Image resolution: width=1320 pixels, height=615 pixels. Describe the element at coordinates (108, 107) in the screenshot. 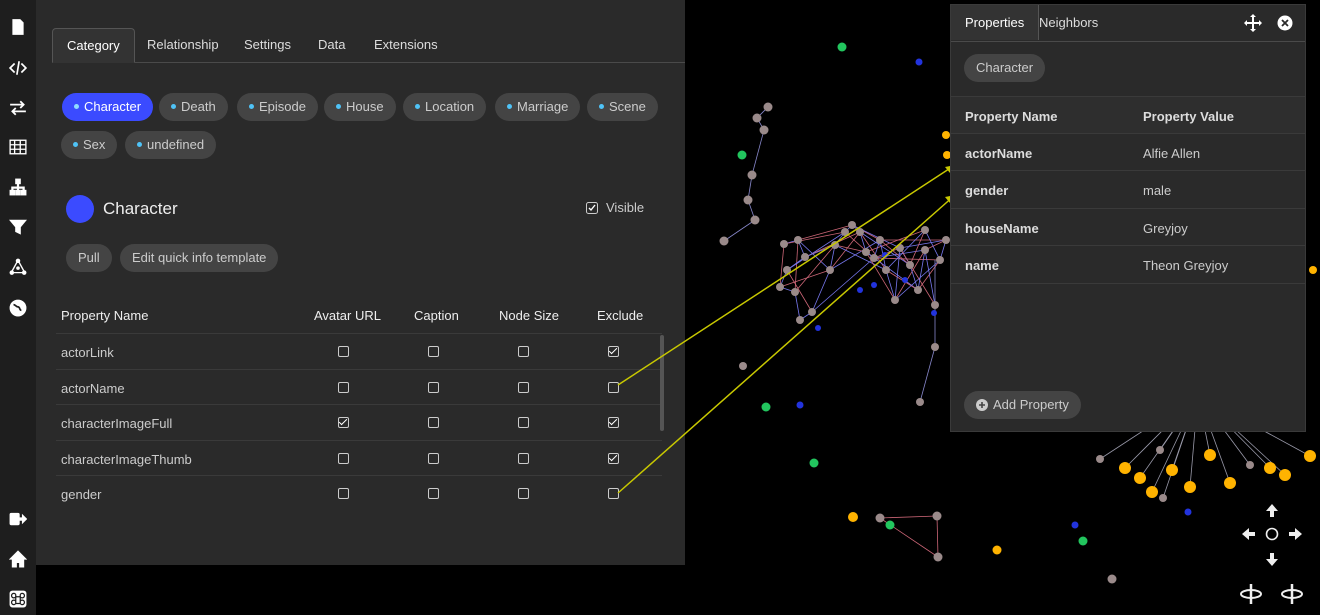

I see `chip-character: Character` at that location.